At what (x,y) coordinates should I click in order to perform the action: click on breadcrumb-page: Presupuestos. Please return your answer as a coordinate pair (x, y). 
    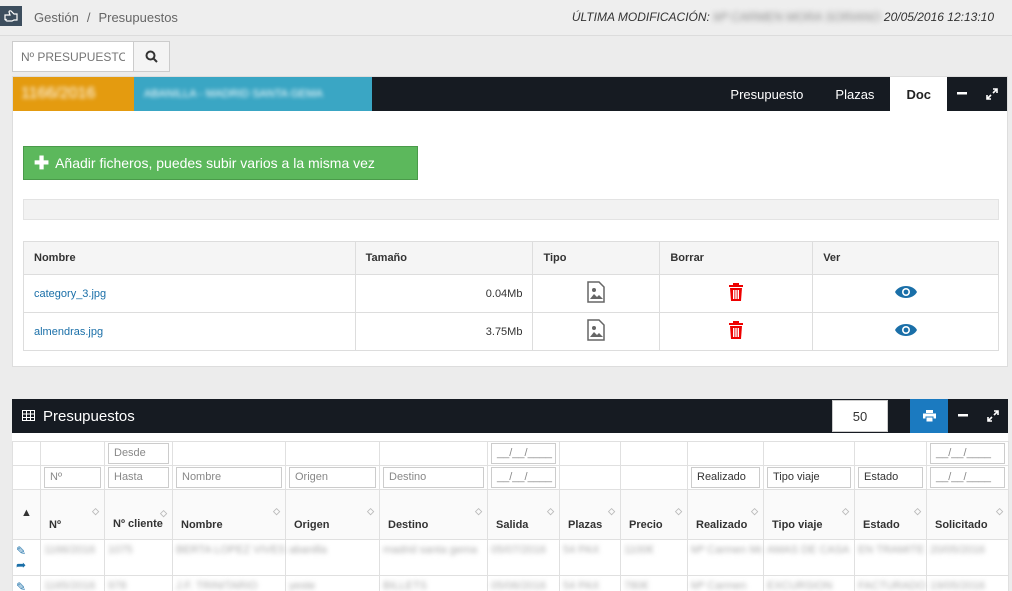
    Looking at the image, I should click on (138, 17).